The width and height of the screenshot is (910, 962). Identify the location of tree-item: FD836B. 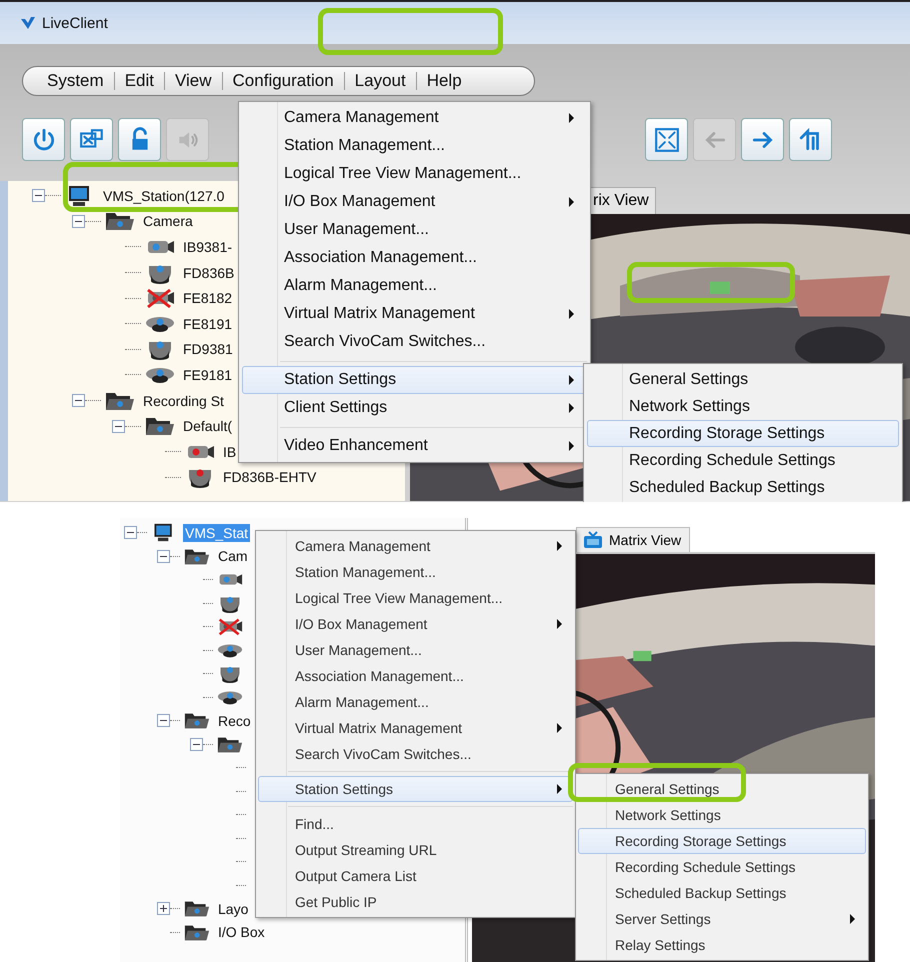
(208, 273).